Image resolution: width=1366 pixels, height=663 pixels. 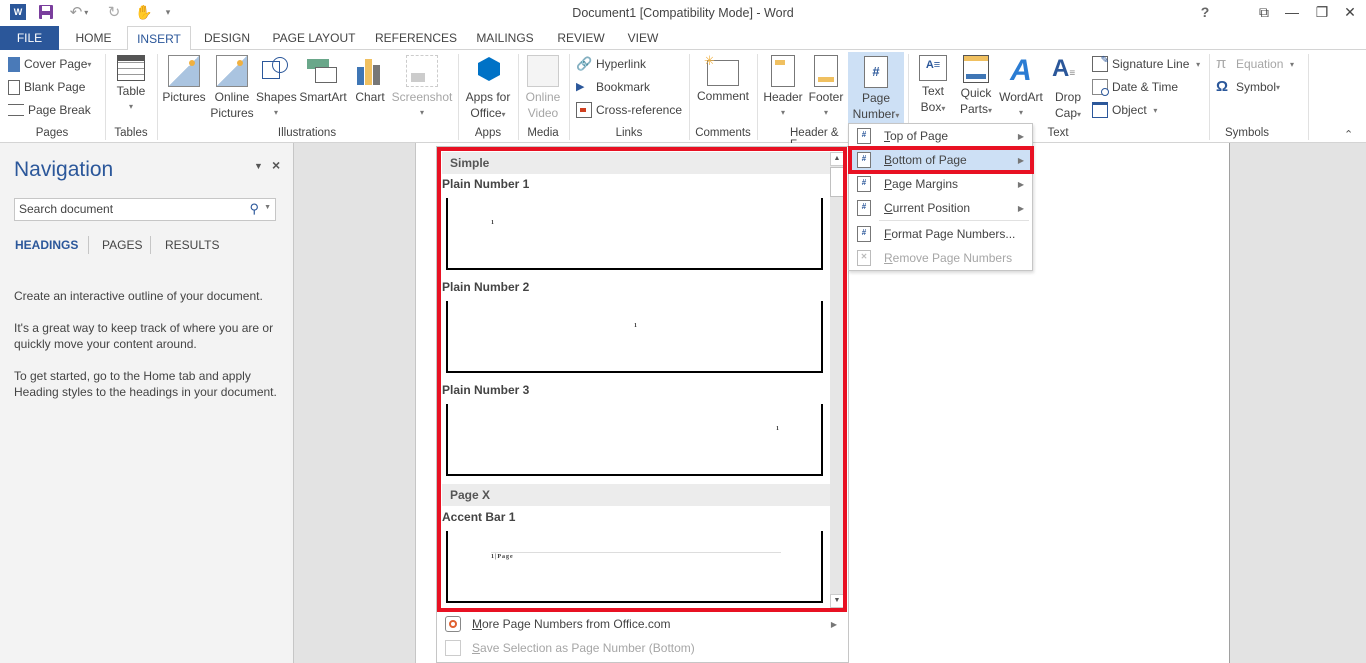 What do you see at coordinates (227, 38) in the screenshot?
I see `tab-design: DESIGN` at bounding box center [227, 38].